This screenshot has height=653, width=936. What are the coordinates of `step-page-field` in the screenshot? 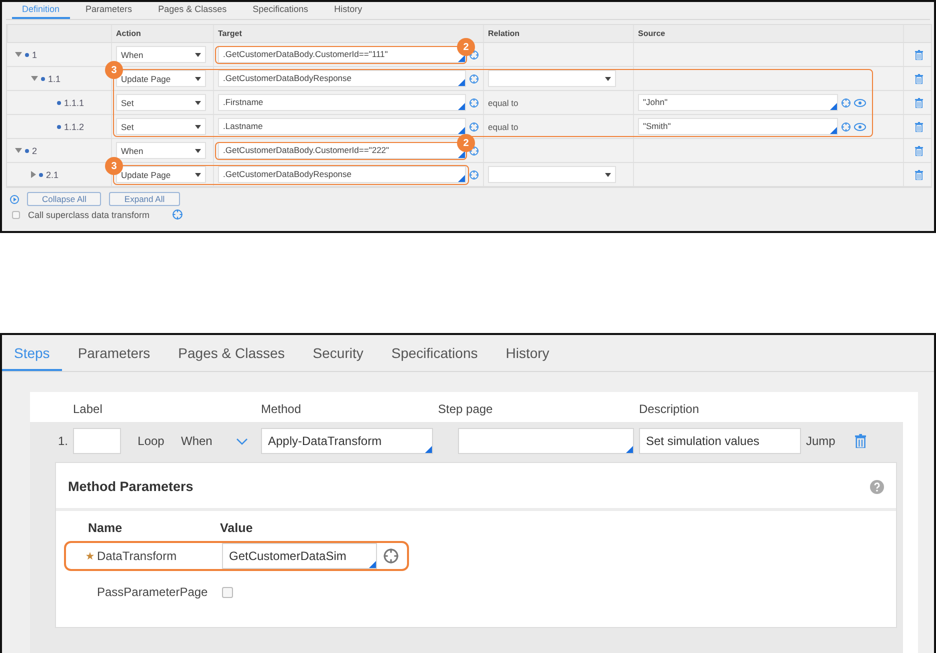 It's located at (546, 441).